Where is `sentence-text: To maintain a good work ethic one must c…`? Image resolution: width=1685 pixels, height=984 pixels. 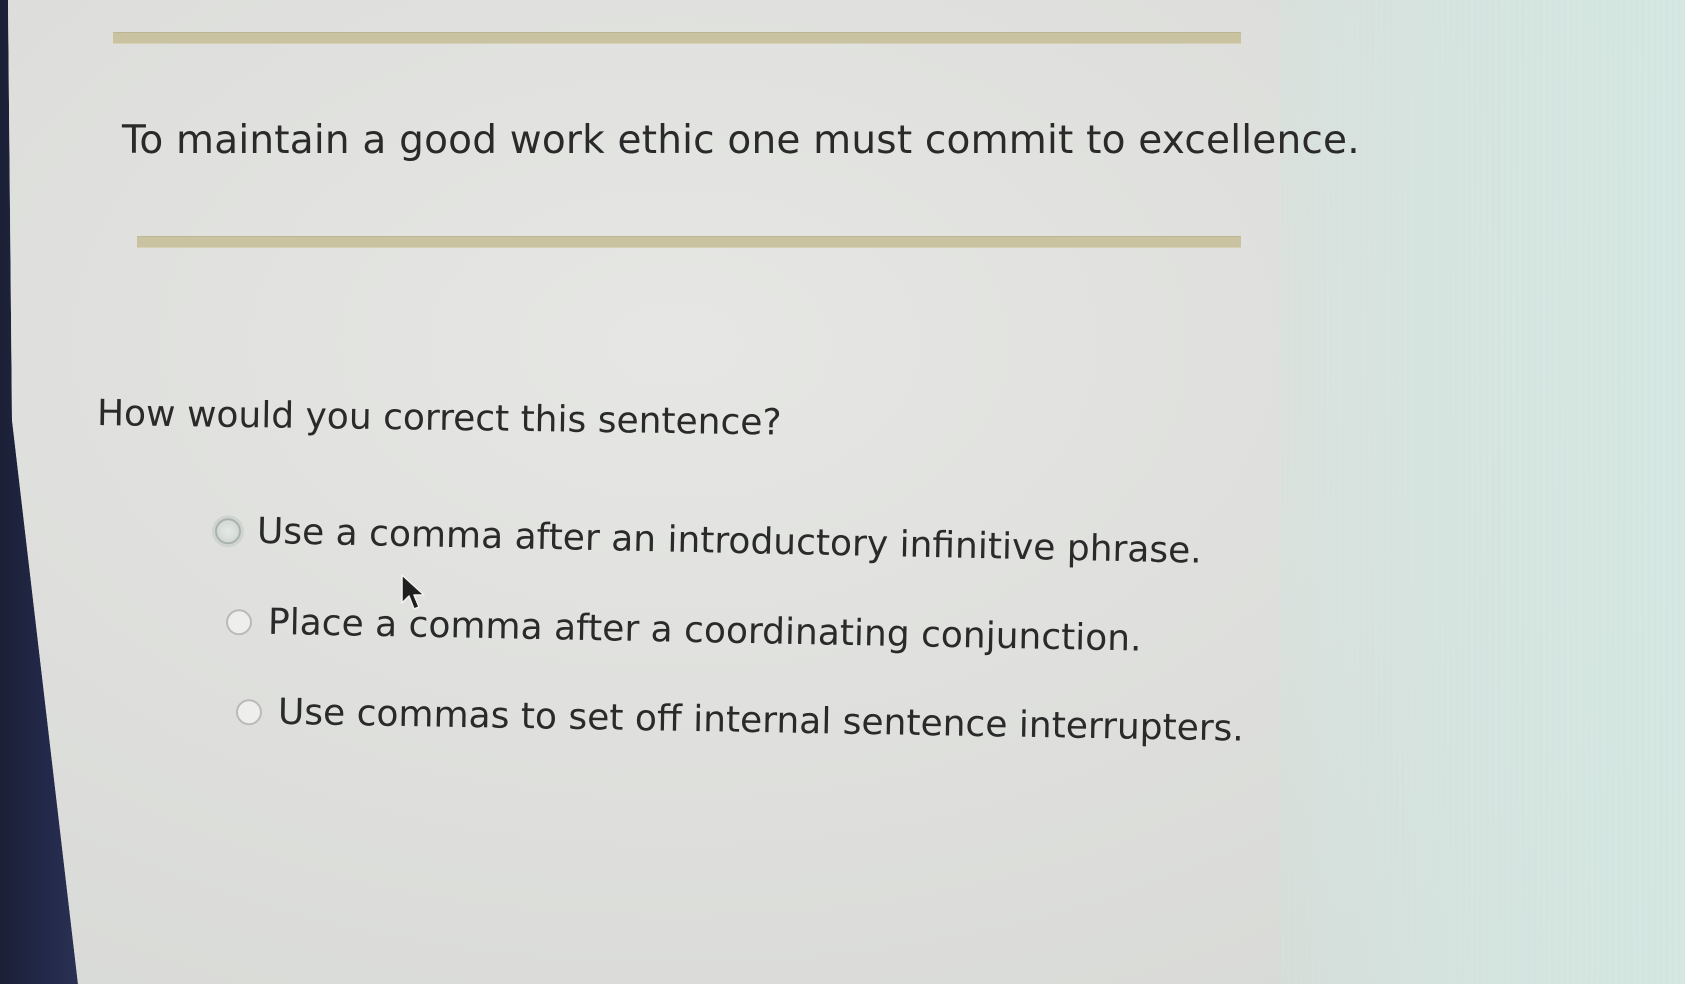
sentence-text: To maintain a good work ethic one must c… is located at coordinates (741, 140).